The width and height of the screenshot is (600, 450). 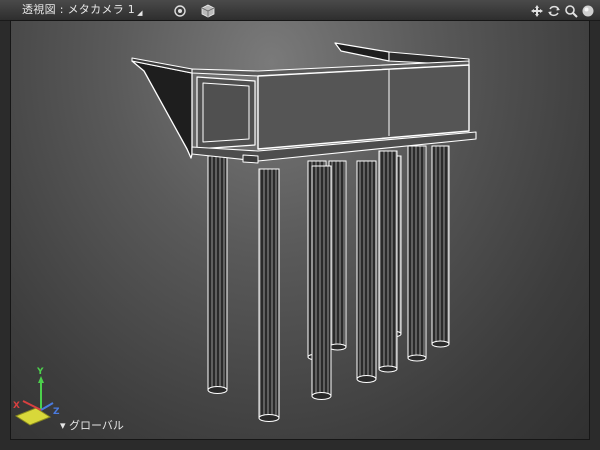 What do you see at coordinates (96, 425) in the screenshot?
I see `coordinate-mode-label: グローバル` at bounding box center [96, 425].